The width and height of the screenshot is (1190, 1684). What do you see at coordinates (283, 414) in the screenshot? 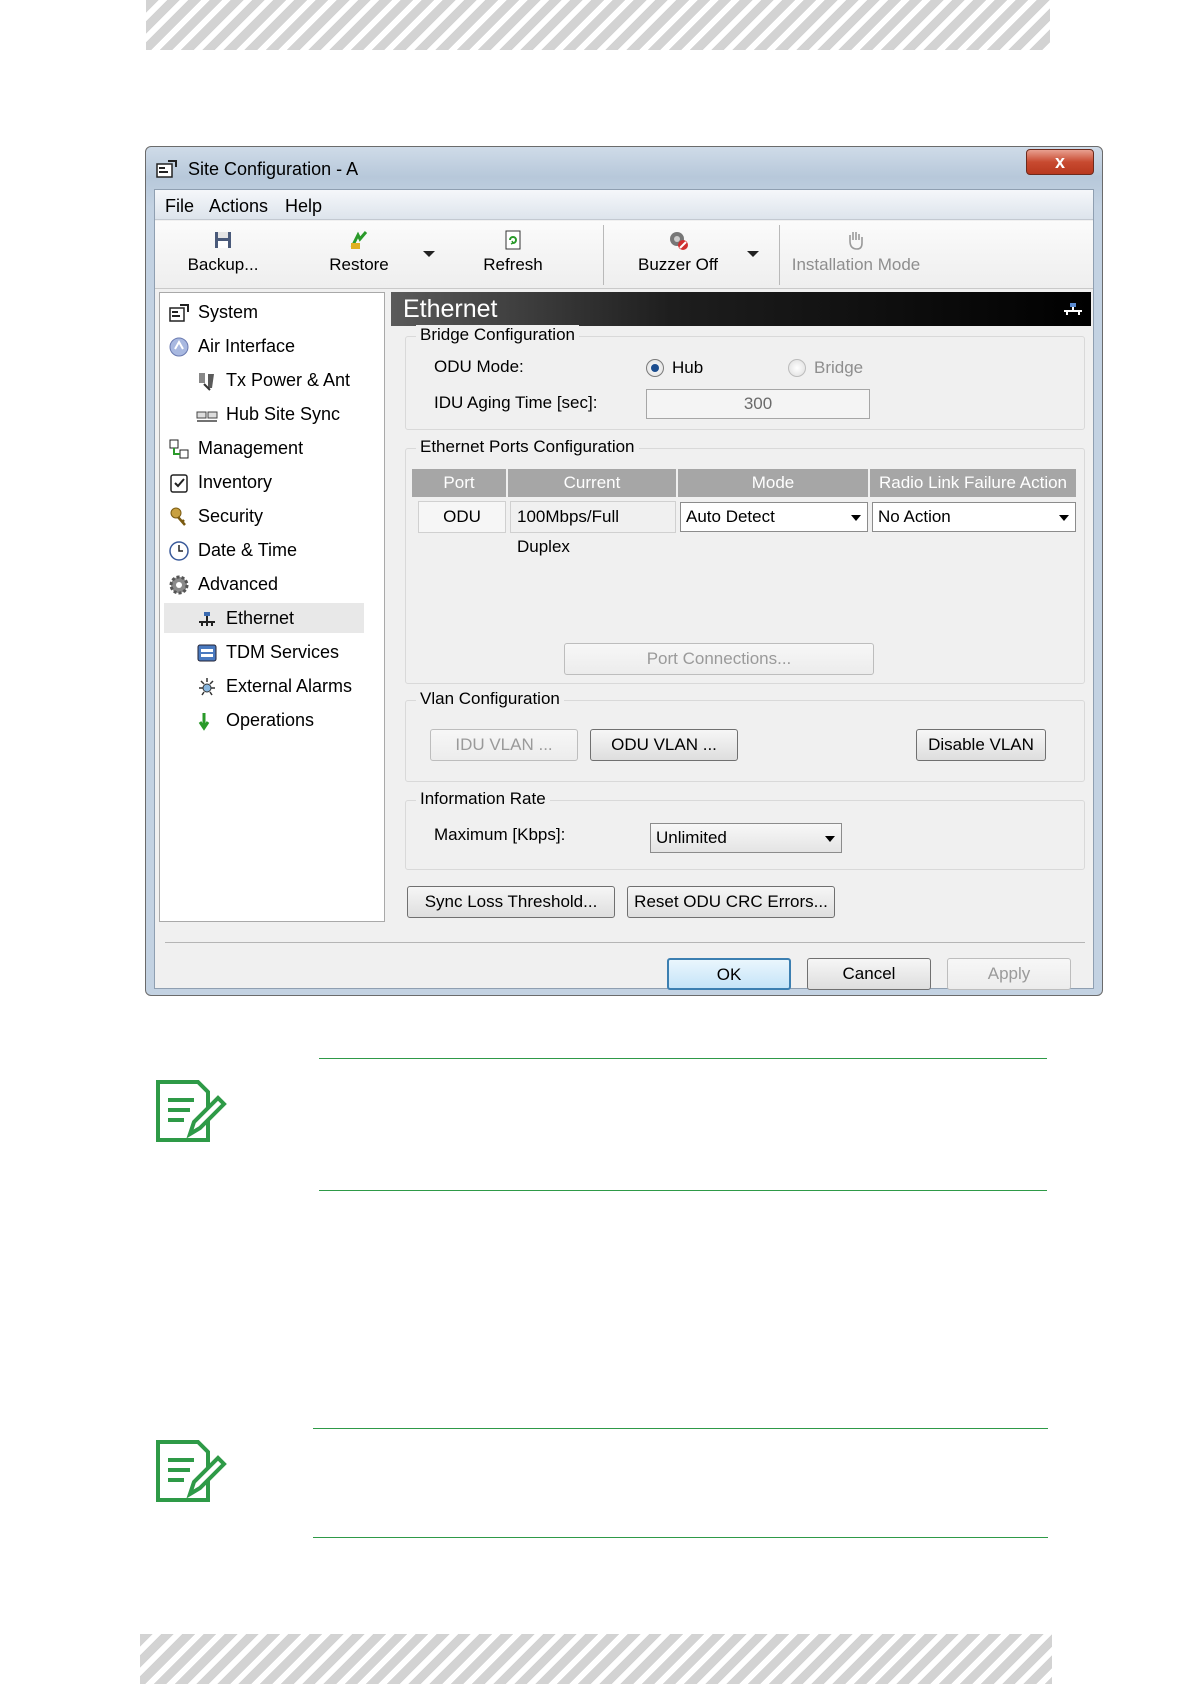
I see `tree-label: Hub Site Sync` at bounding box center [283, 414].